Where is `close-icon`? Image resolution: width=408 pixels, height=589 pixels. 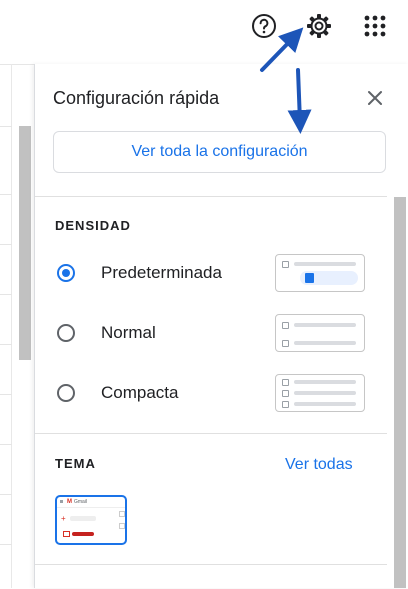
close-icon is located at coordinates (375, 98).